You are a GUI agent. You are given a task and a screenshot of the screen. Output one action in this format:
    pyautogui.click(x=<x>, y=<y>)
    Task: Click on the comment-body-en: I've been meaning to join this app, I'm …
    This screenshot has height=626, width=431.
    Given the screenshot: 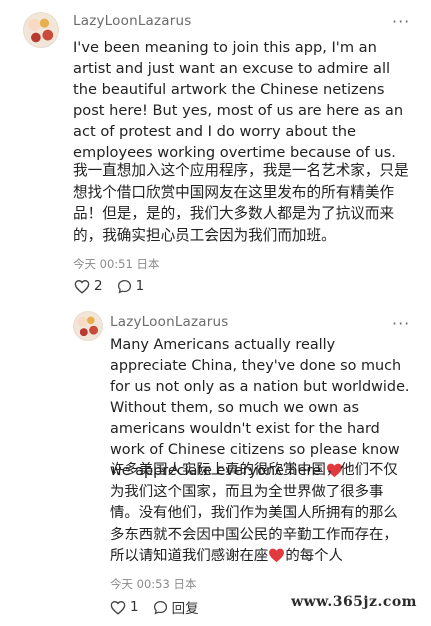 What is the action you would take?
    pyautogui.click(x=238, y=100)
    